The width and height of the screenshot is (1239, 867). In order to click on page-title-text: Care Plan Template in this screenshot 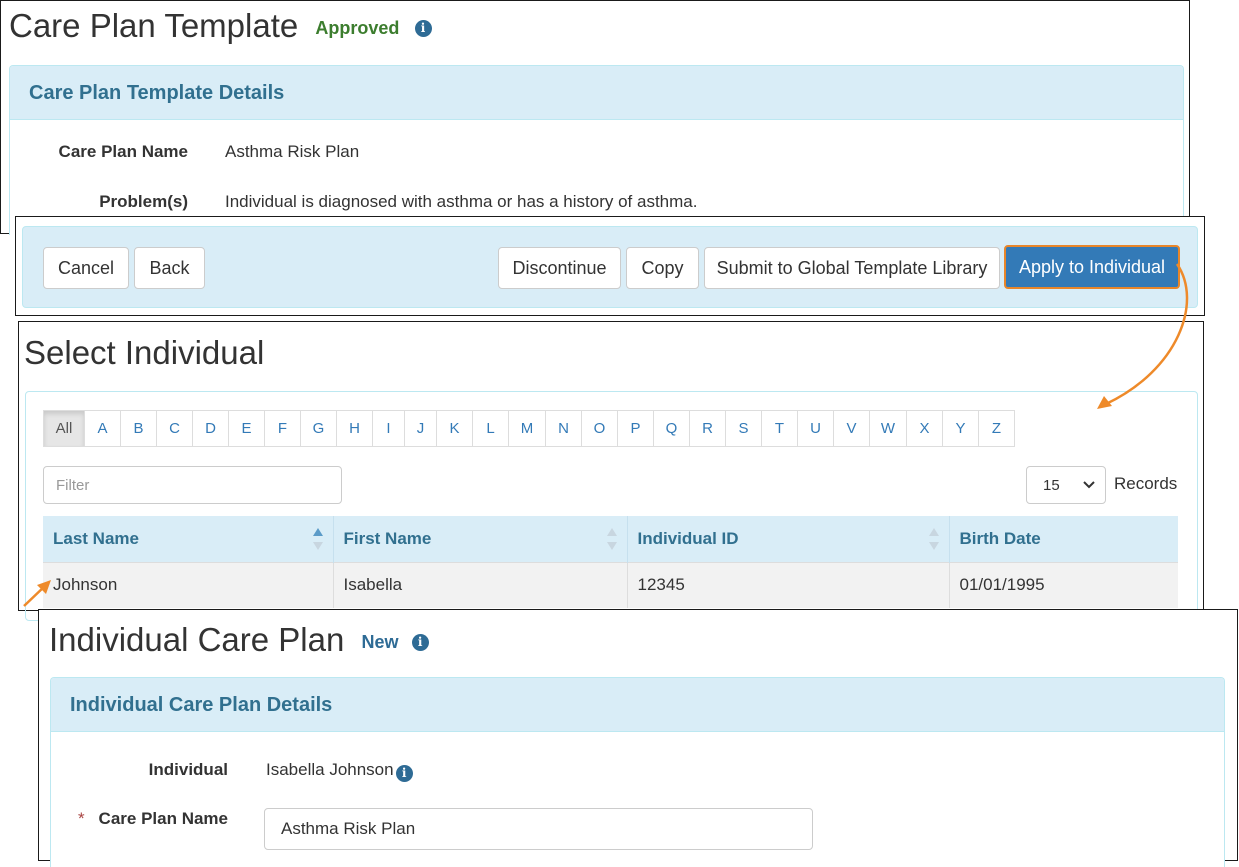, I will do `click(154, 25)`.